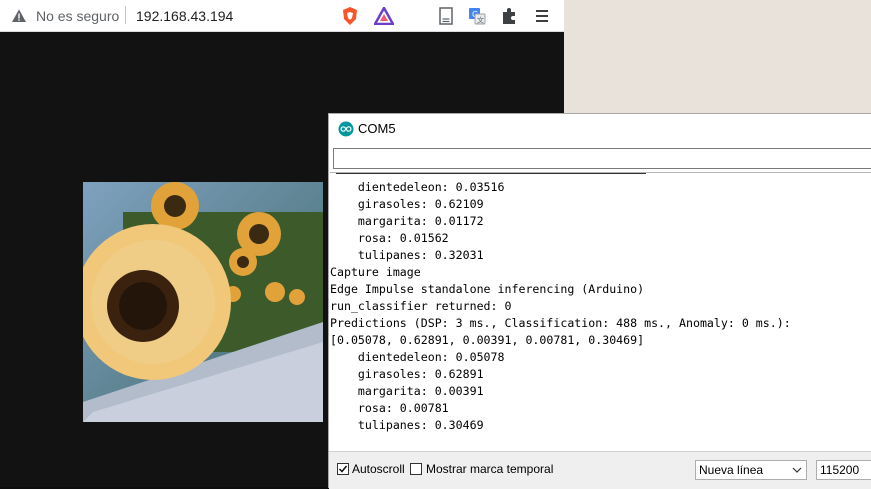 This screenshot has height=489, width=871. I want to click on log-line: rosa: 0.00781, so click(389, 408).